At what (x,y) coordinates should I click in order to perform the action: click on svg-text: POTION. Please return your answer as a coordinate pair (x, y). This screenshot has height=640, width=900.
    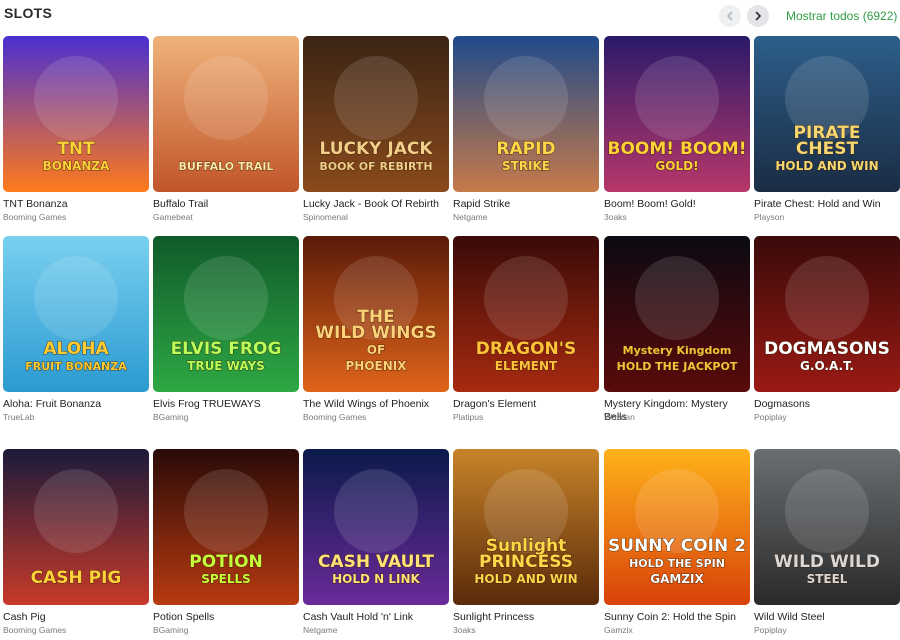
    Looking at the image, I should click on (226, 562).